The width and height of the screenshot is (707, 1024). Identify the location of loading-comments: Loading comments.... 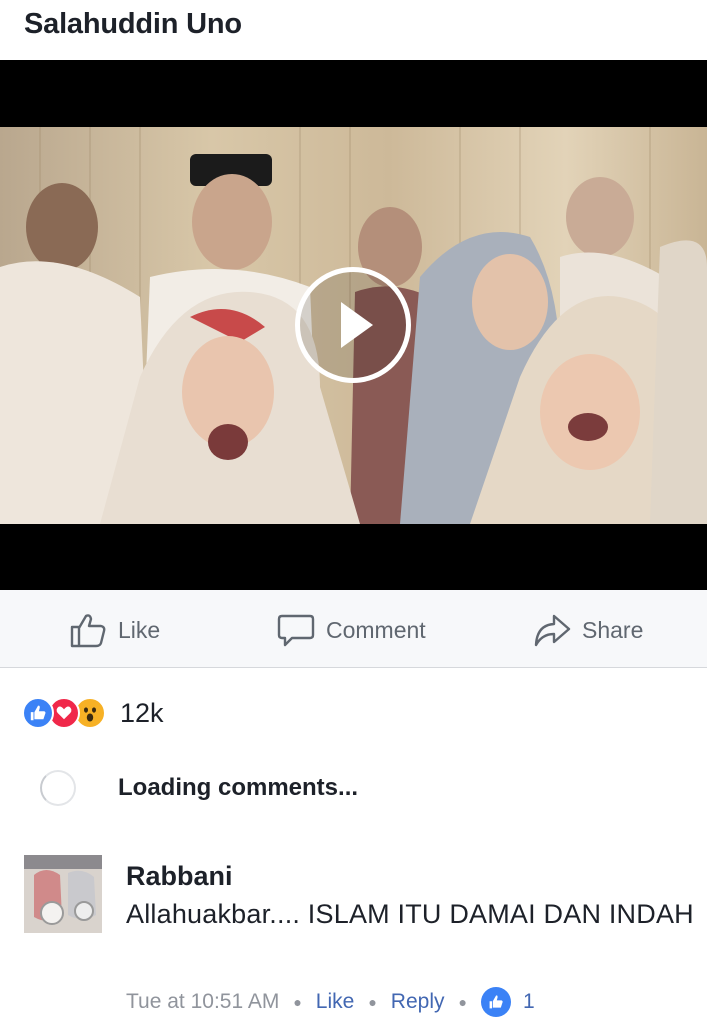
(199, 788).